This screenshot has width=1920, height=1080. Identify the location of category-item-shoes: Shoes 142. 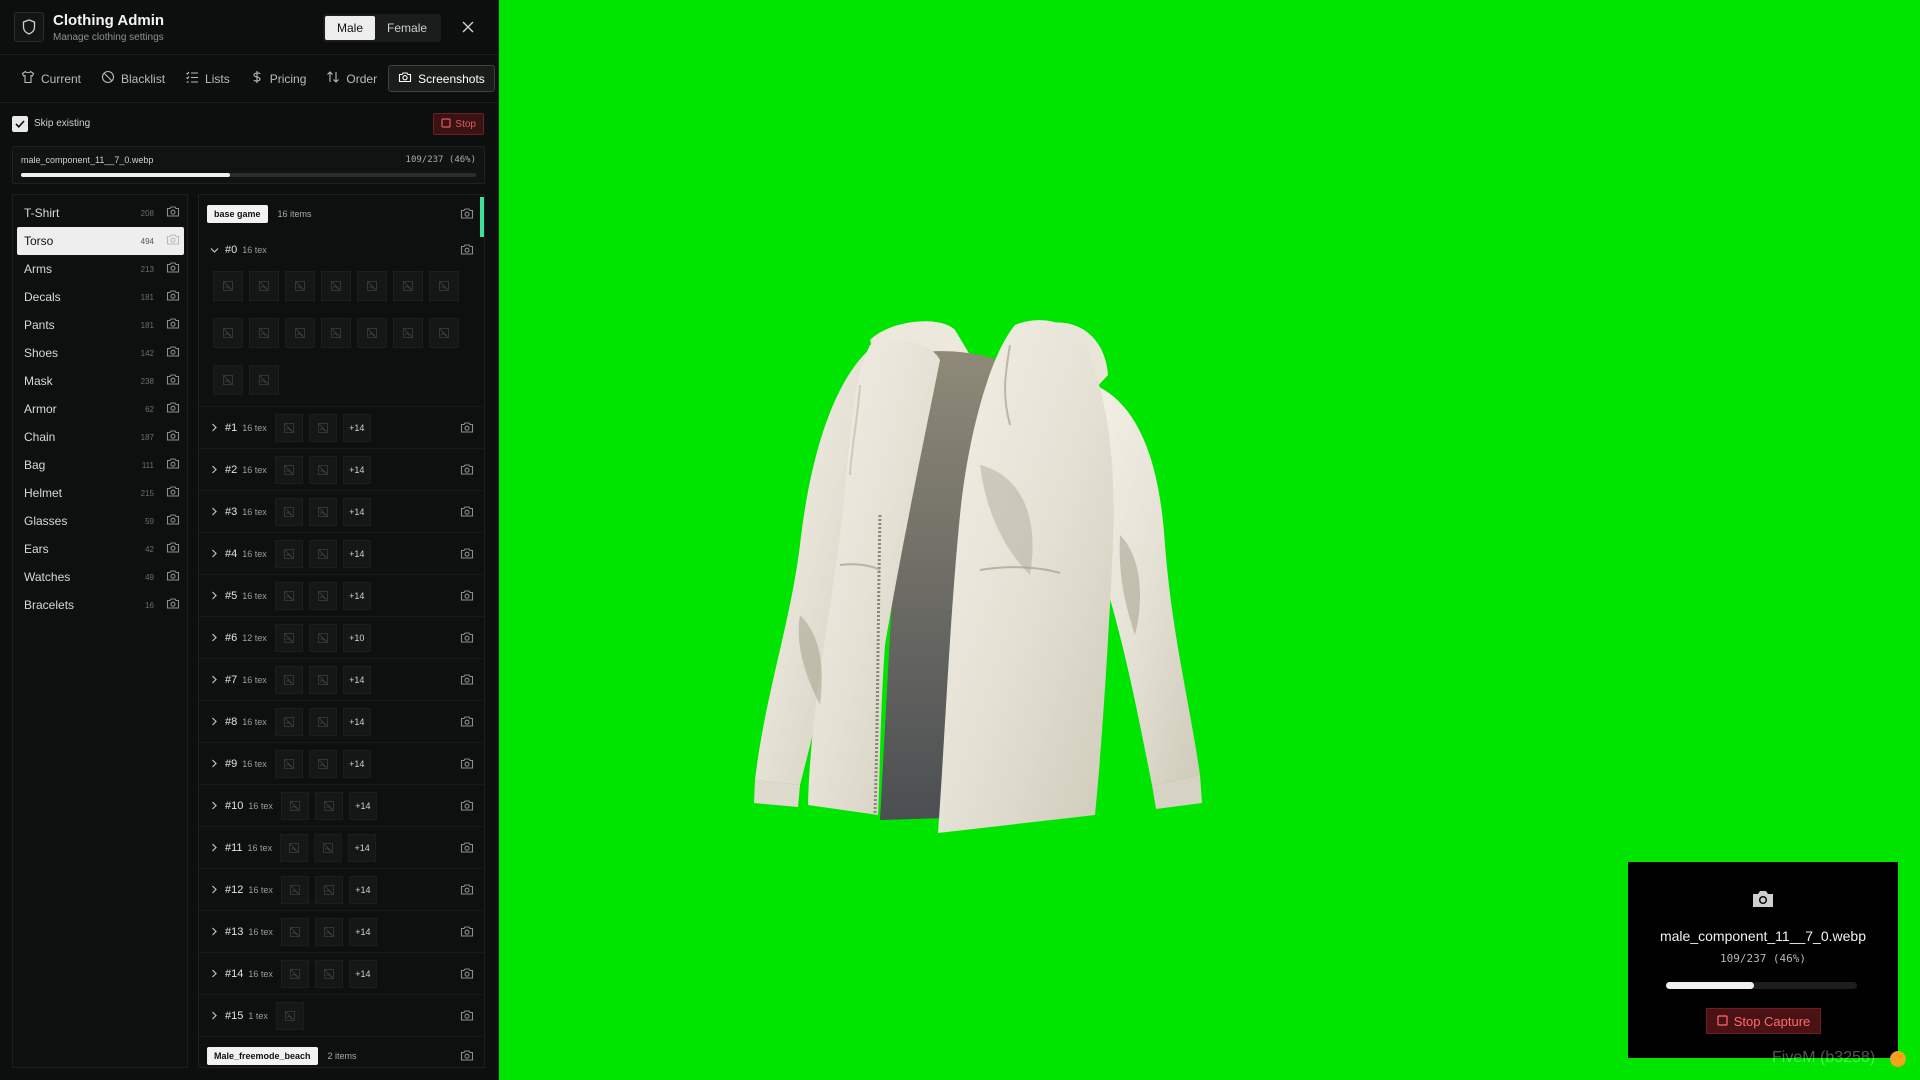
(100, 353).